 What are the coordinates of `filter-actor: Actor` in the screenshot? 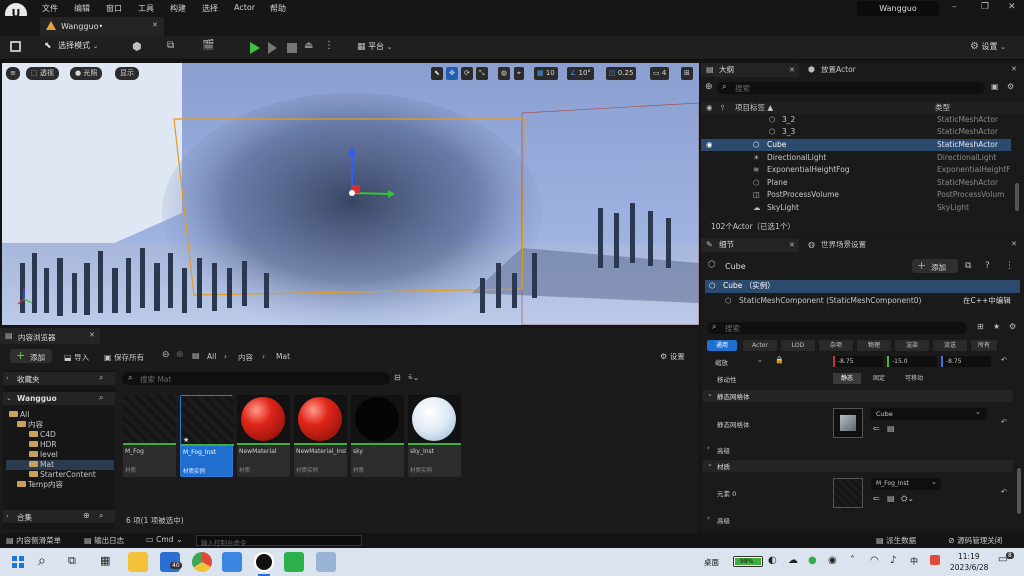 It's located at (760, 345).